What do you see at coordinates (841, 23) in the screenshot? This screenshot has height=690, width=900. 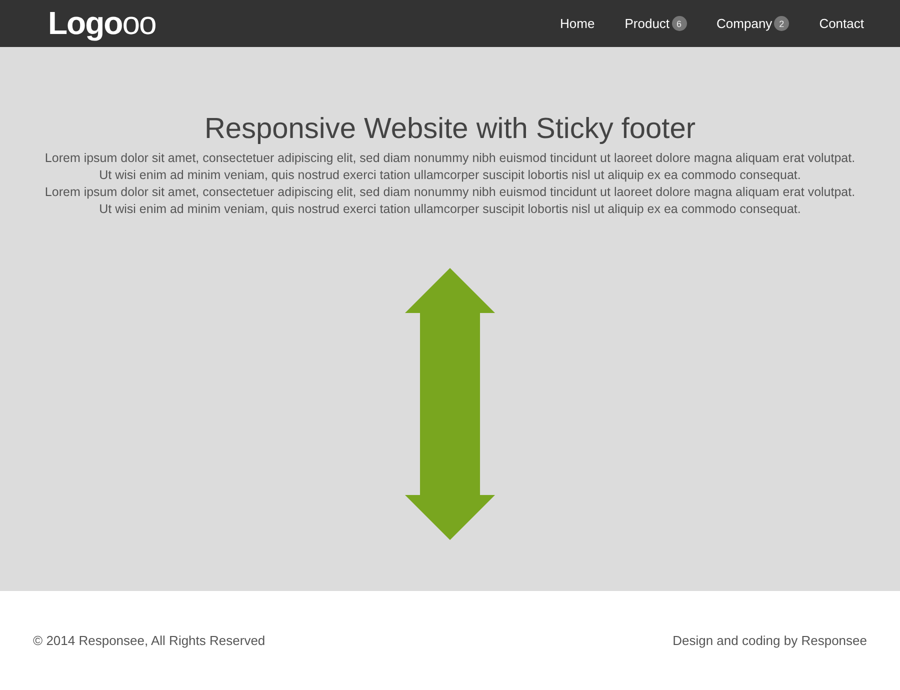 I see `nav-link: Contact` at bounding box center [841, 23].